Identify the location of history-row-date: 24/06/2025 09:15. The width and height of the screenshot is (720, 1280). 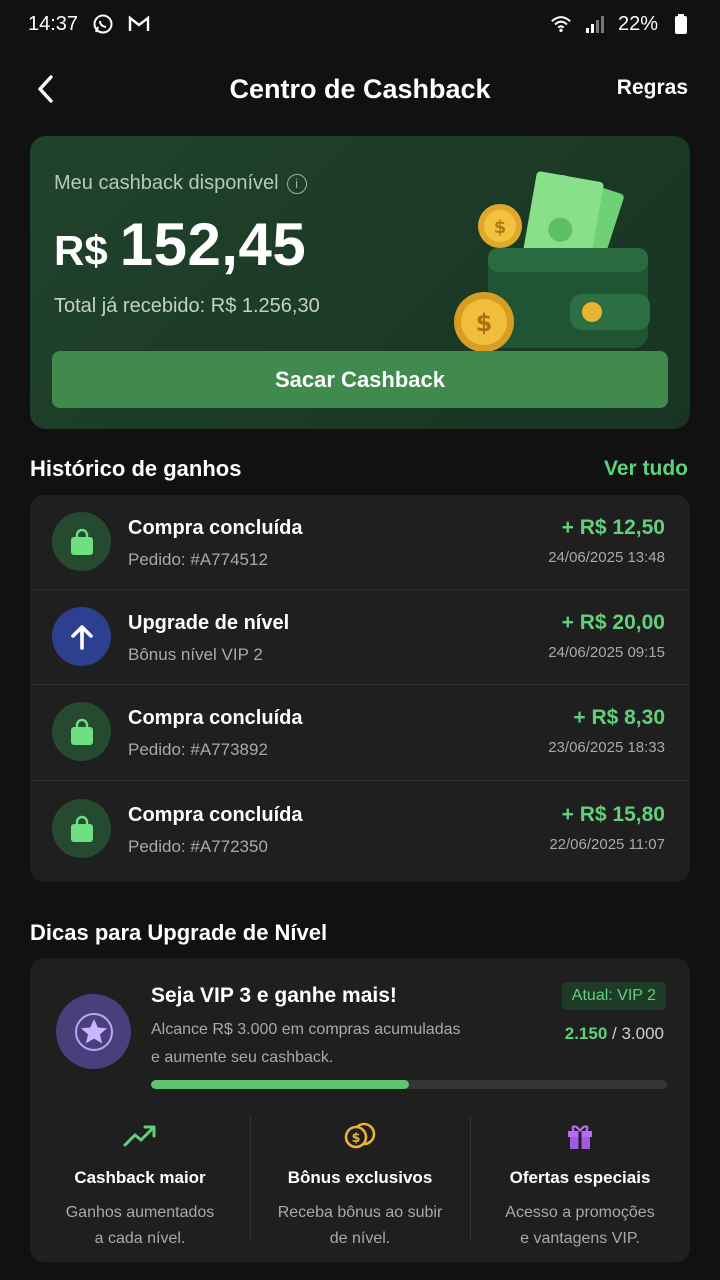
(606, 652).